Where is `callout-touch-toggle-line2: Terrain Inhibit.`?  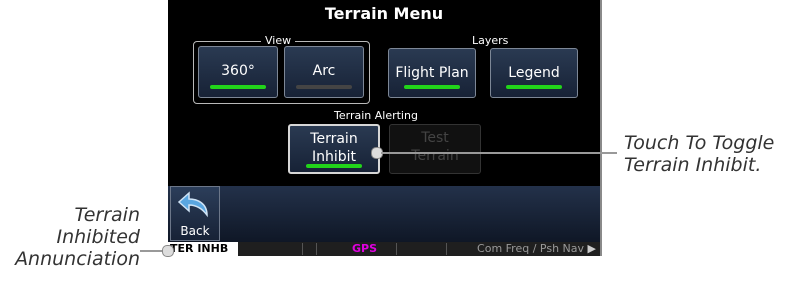 callout-touch-toggle-line2: Terrain Inhibit. is located at coordinates (693, 165).